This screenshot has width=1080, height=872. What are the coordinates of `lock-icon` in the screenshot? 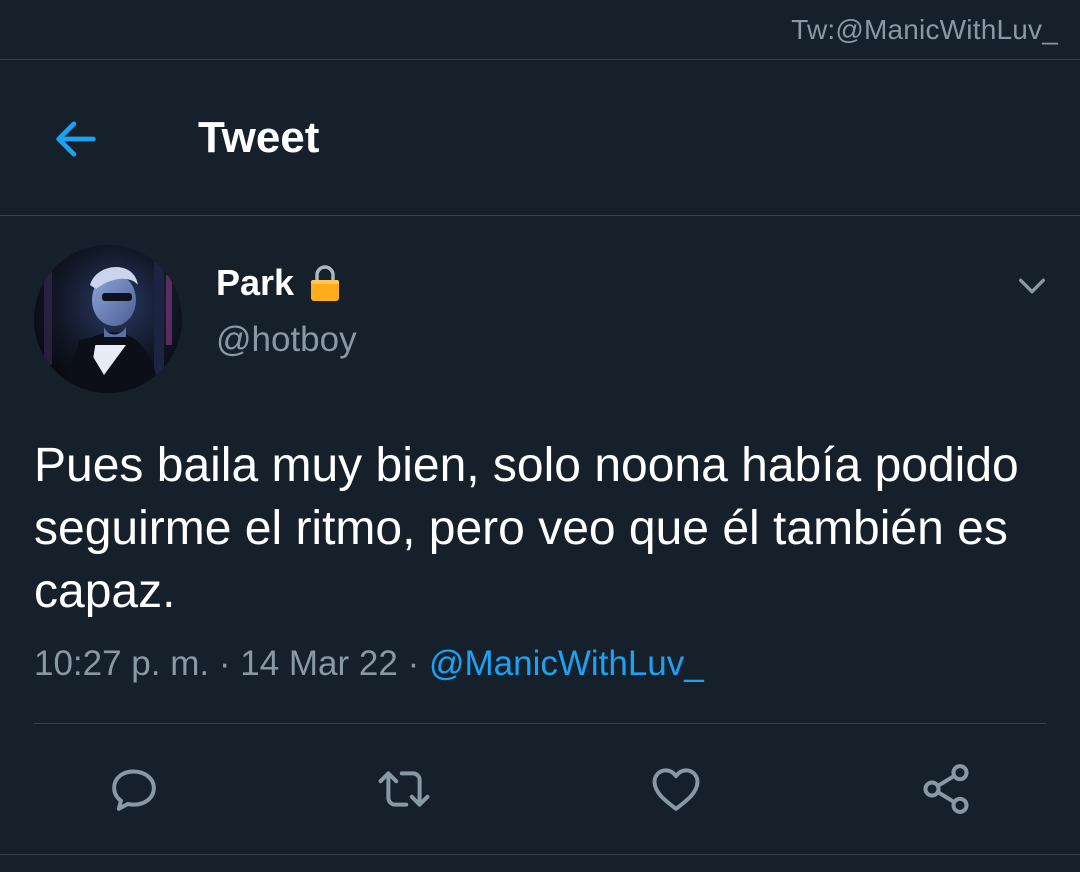 It's located at (325, 283).